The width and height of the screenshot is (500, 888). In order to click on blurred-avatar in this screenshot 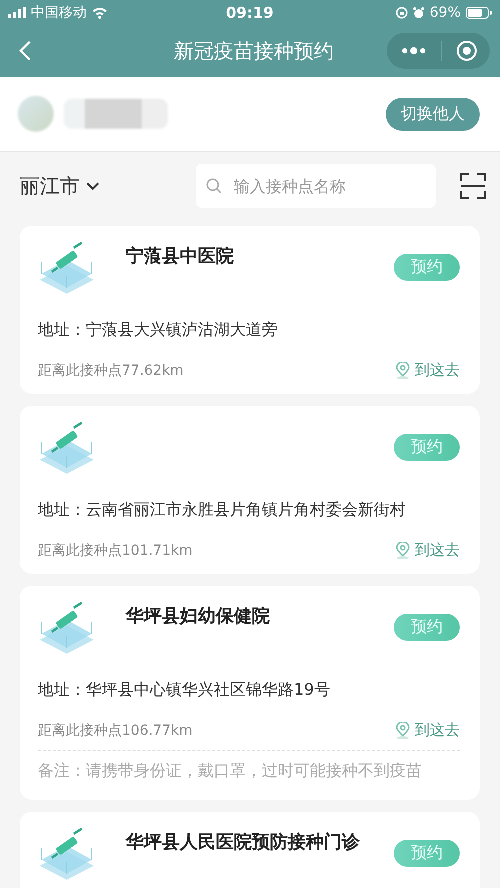, I will do `click(36, 114)`.